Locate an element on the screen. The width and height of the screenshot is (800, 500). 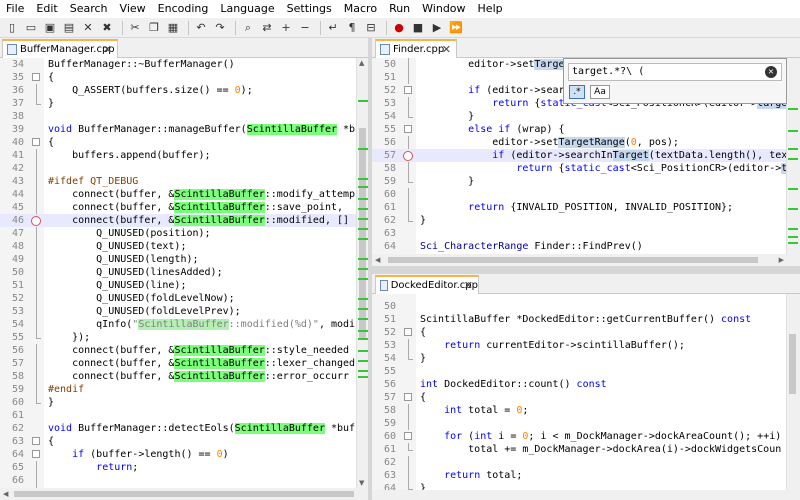
find-icon: ⌕ is located at coordinates (248, 28).